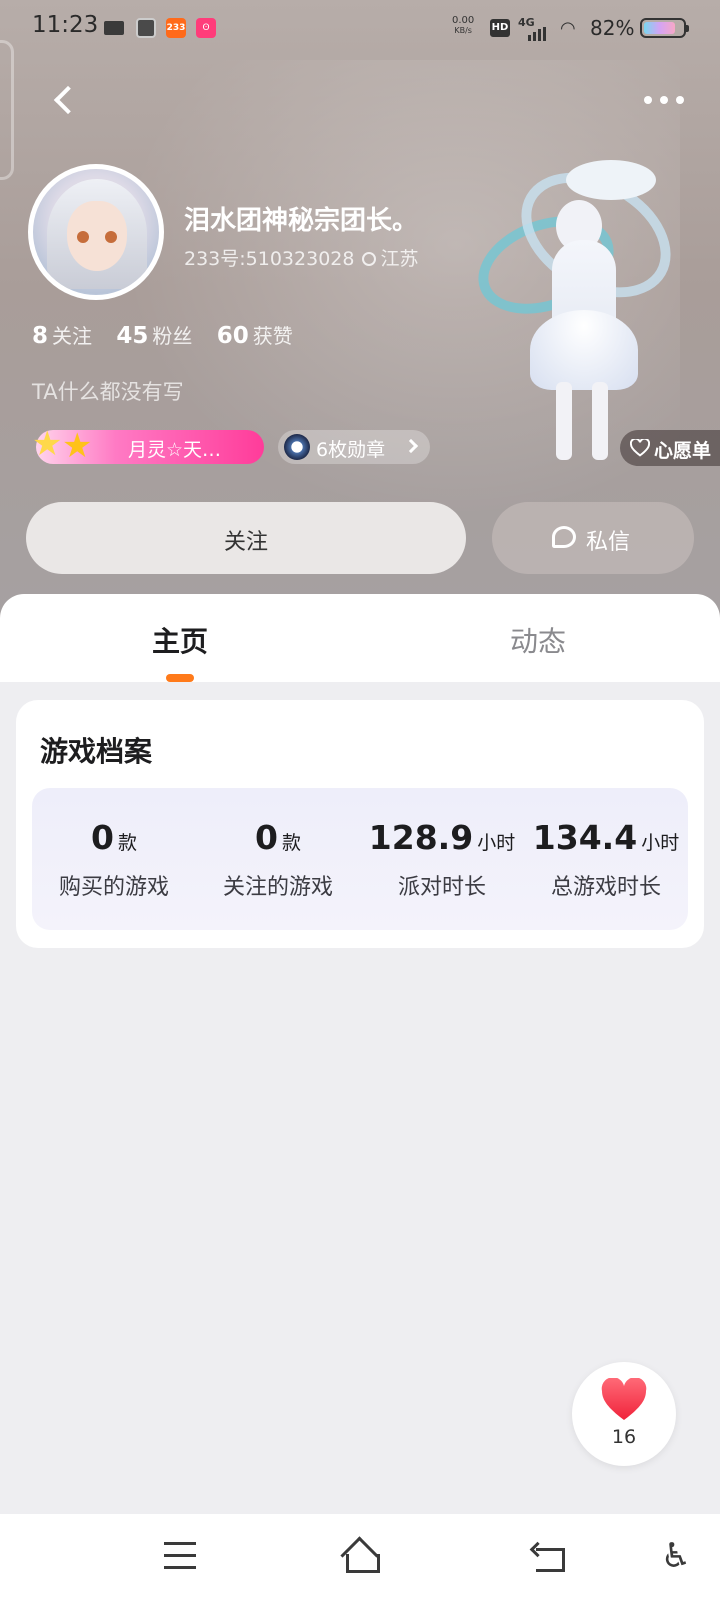 The image size is (720, 1600). I want to click on character-avatar, so click(576, 308).